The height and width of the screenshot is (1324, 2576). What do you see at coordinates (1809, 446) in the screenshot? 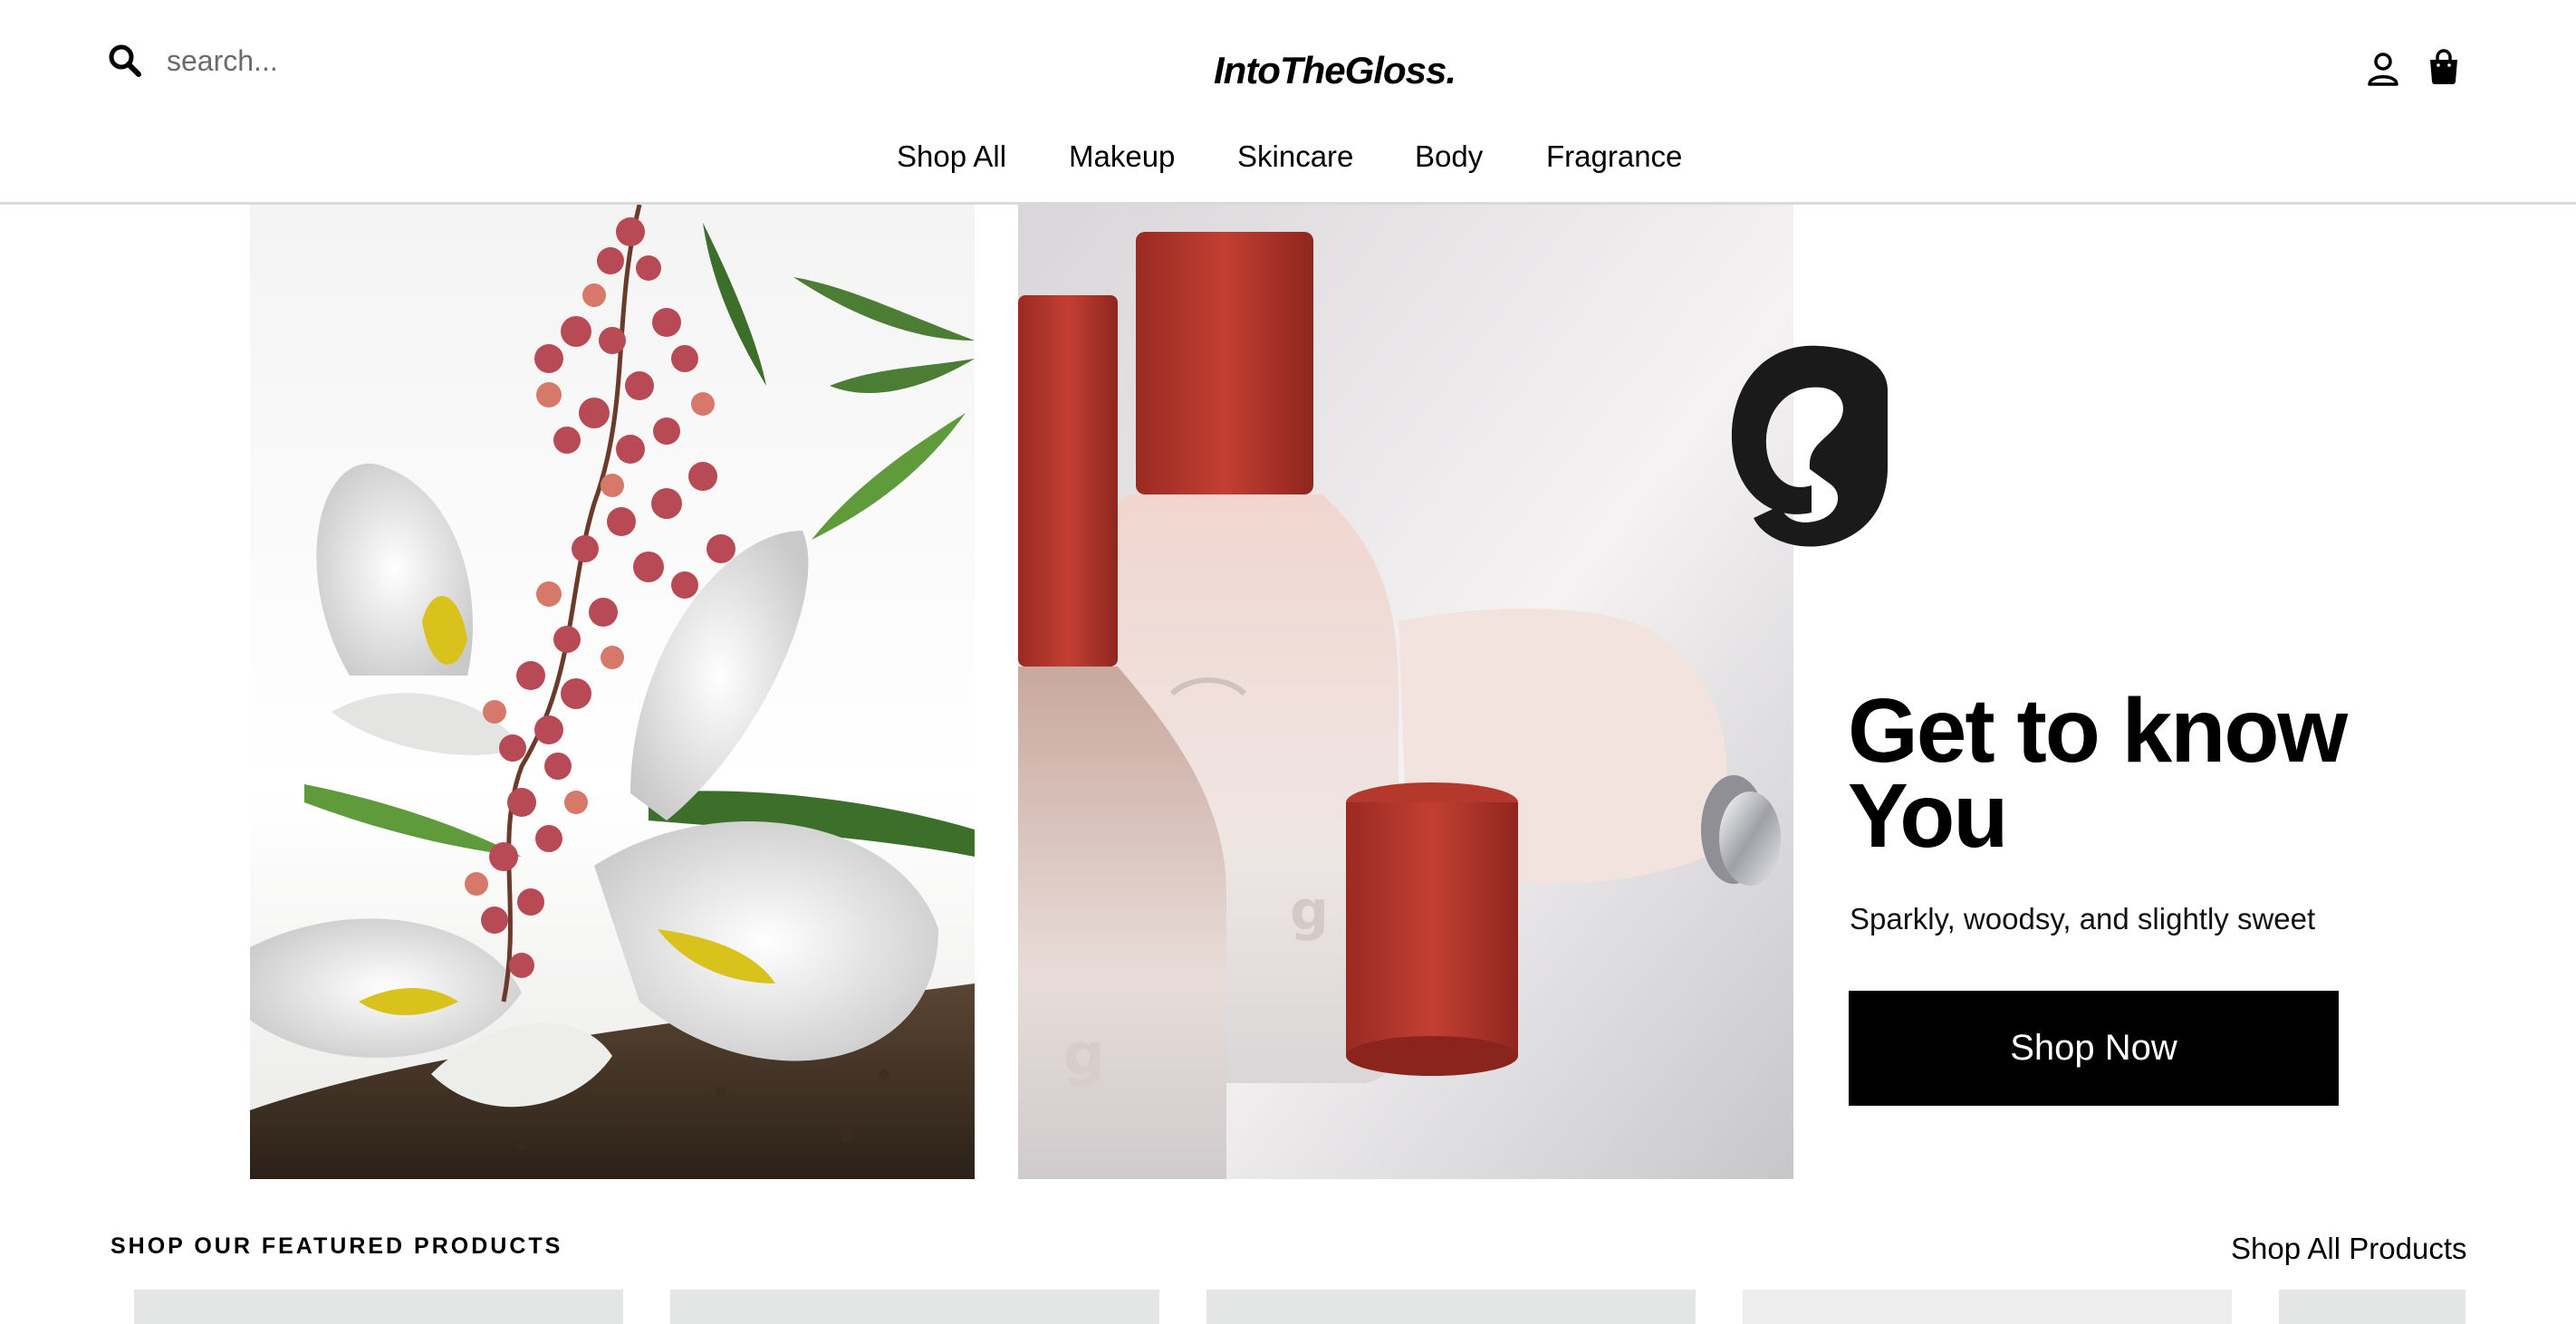
I see `glossier-g-icon` at bounding box center [1809, 446].